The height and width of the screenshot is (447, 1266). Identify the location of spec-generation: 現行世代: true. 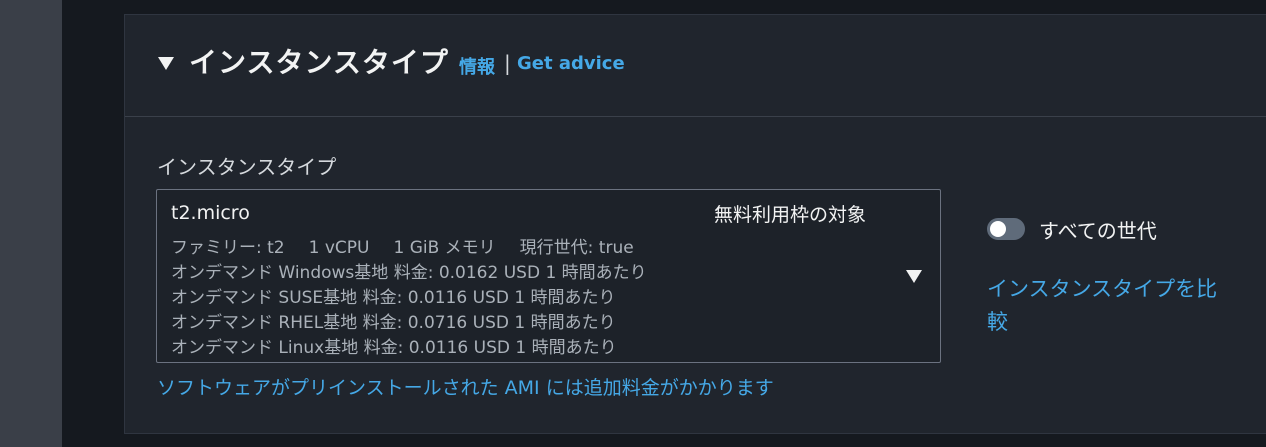
(576, 248).